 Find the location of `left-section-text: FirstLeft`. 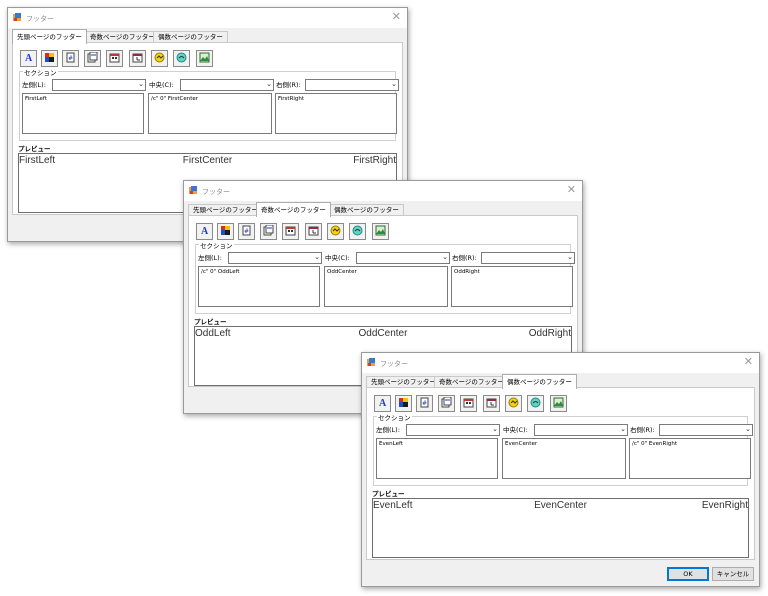

left-section-text: FirstLeft is located at coordinates (83, 113).